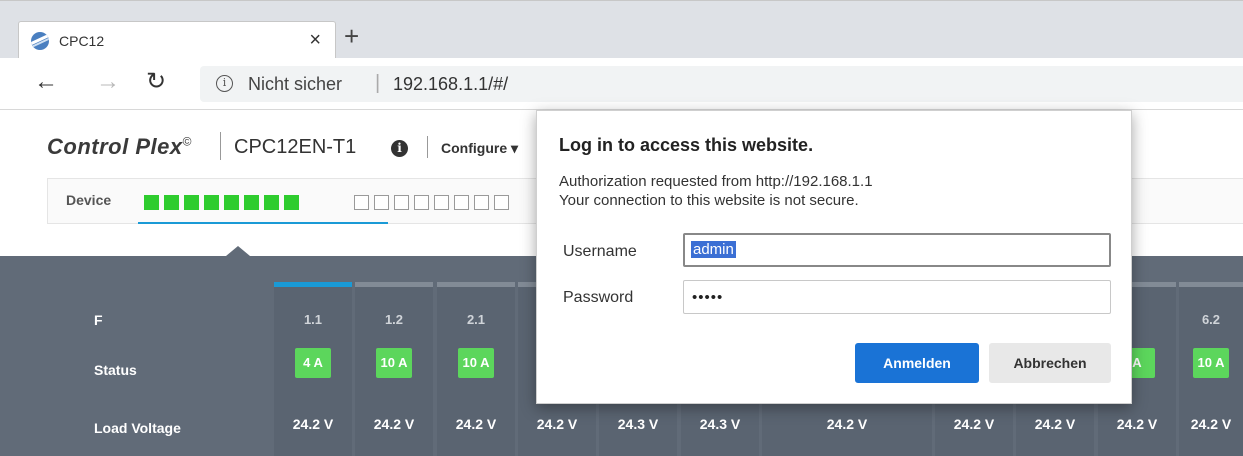 Image resolution: width=1243 pixels, height=456 pixels. What do you see at coordinates (708, 297) in the screenshot?
I see `password-value: •••••` at bounding box center [708, 297].